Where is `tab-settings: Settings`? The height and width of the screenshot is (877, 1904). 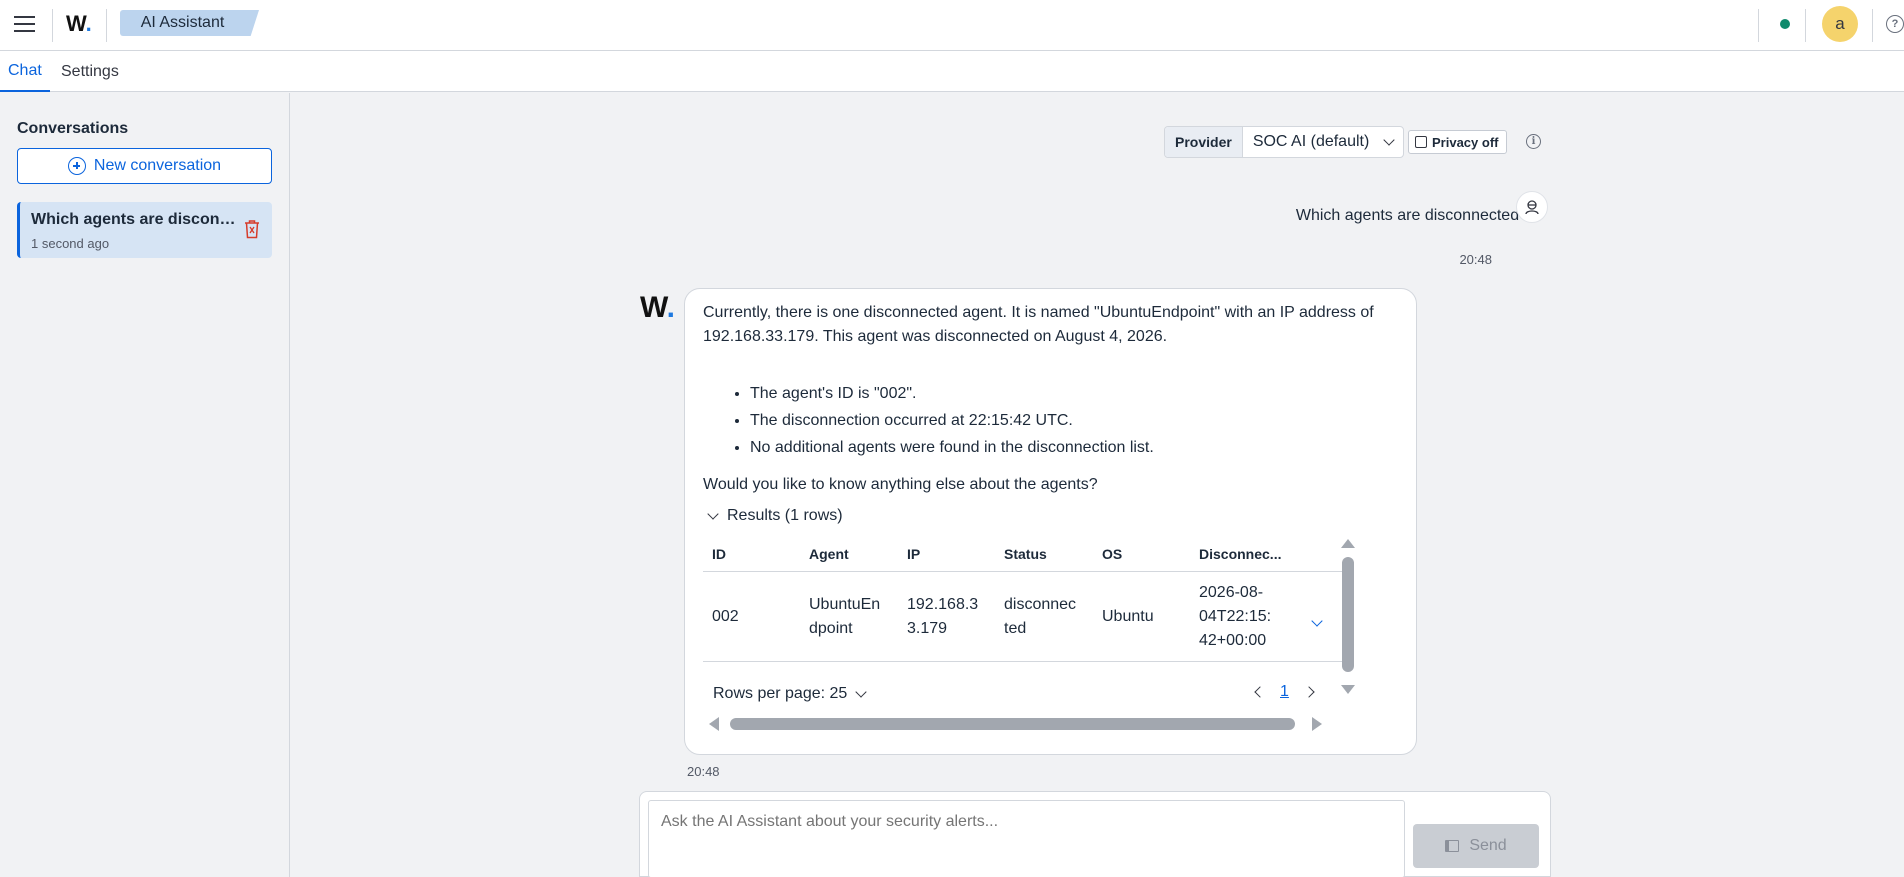 tab-settings: Settings is located at coordinates (90, 71).